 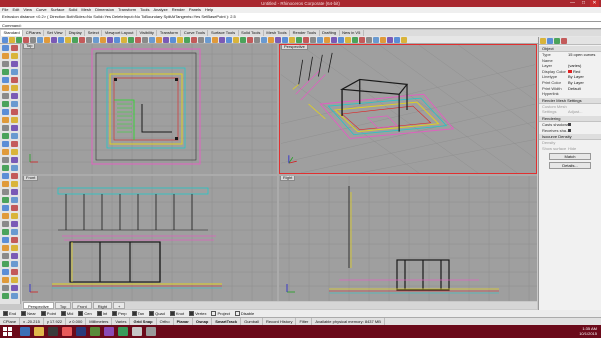 I want to click on display-tab-icon, so click(x=557, y=41).